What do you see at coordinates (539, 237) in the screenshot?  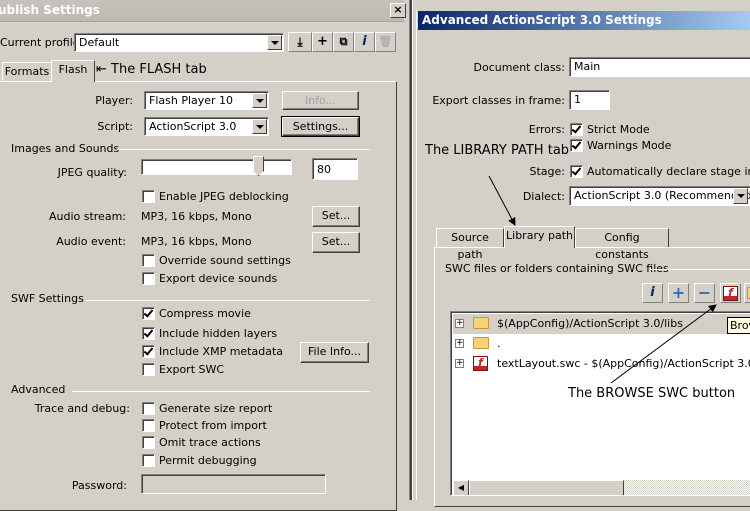 I see `tab-library-path: Library path` at bounding box center [539, 237].